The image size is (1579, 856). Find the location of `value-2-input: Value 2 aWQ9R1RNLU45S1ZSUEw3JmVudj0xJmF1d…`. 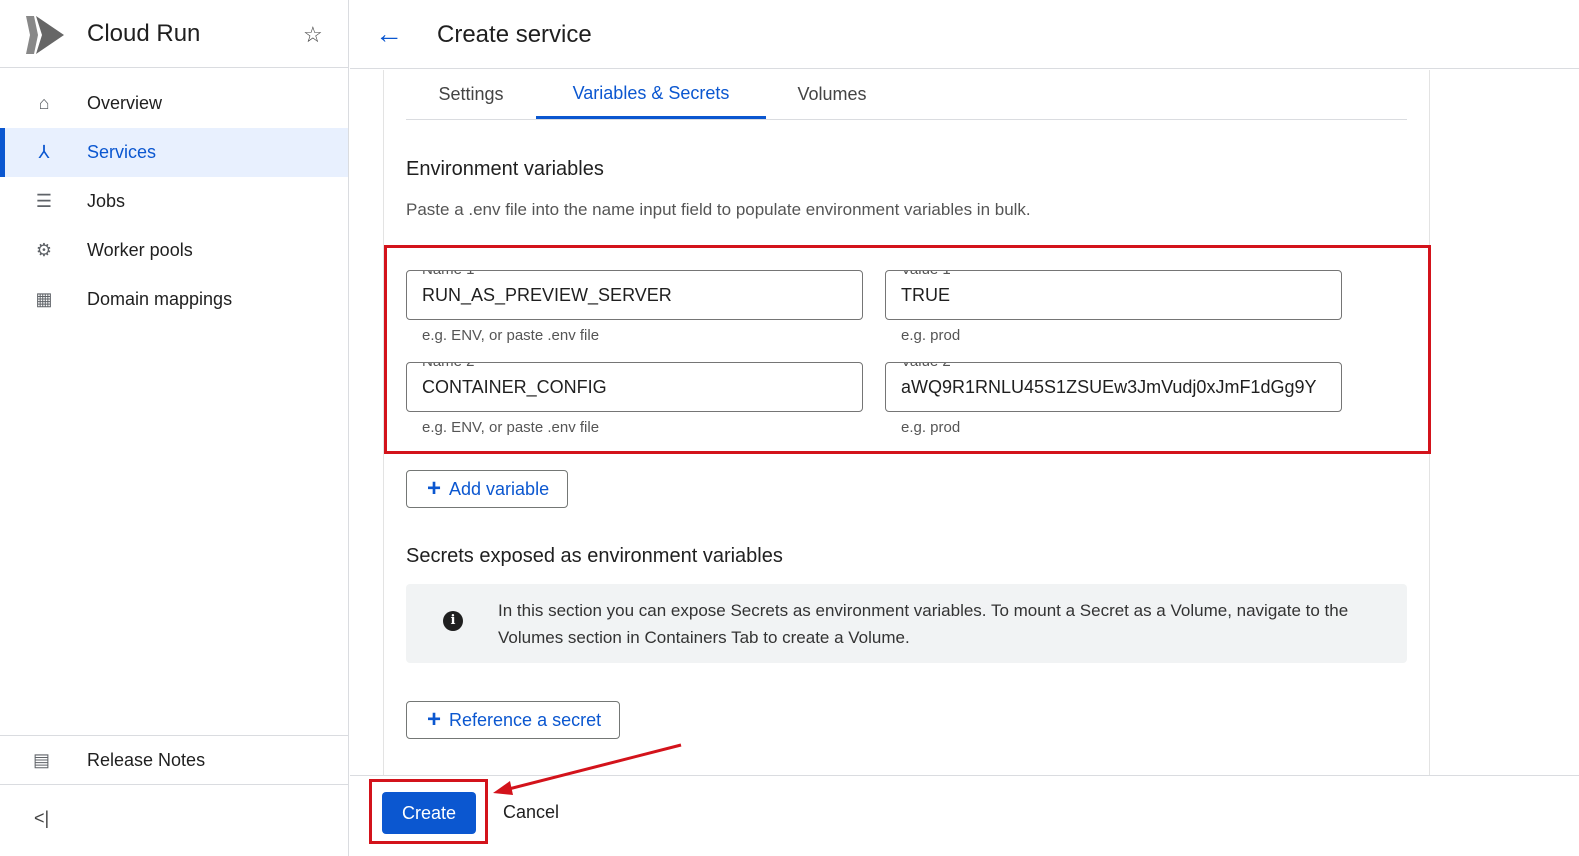

value-2-input: Value 2 aWQ9R1RNLU45S1ZSUEw3JmVudj0xJmF1d… is located at coordinates (1113, 387).